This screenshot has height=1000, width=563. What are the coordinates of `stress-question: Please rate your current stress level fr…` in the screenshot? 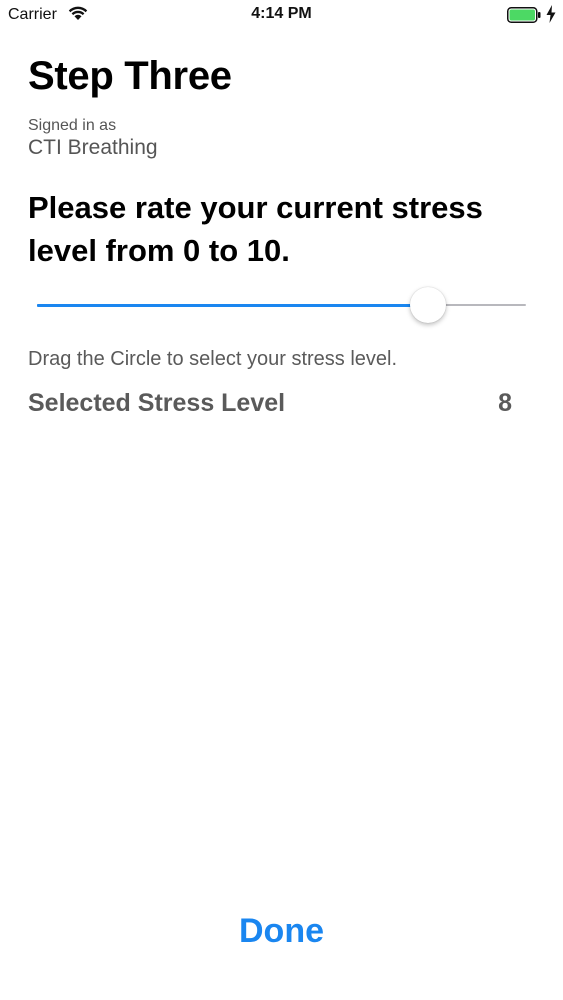 It's located at (255, 229).